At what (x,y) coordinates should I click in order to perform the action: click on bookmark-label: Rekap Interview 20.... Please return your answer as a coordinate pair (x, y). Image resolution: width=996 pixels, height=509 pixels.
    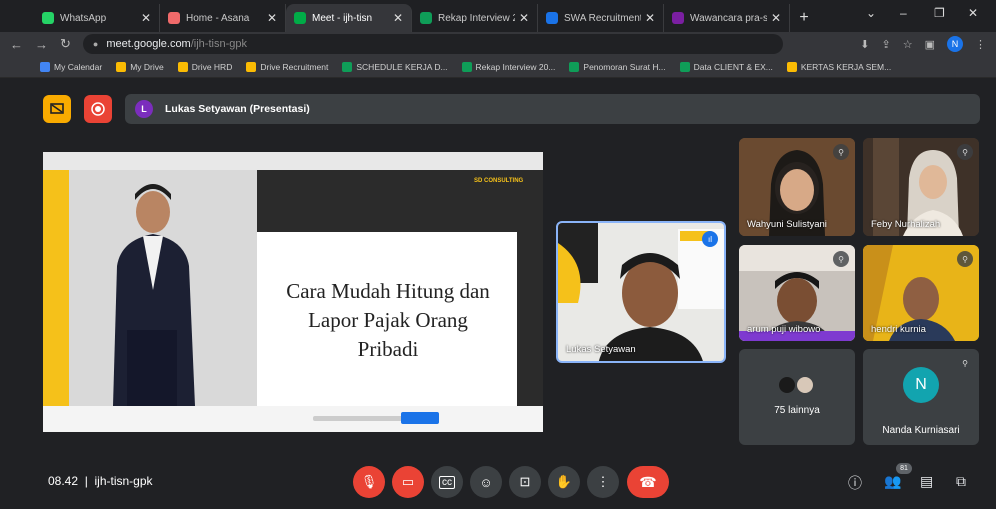
    Looking at the image, I should click on (515, 66).